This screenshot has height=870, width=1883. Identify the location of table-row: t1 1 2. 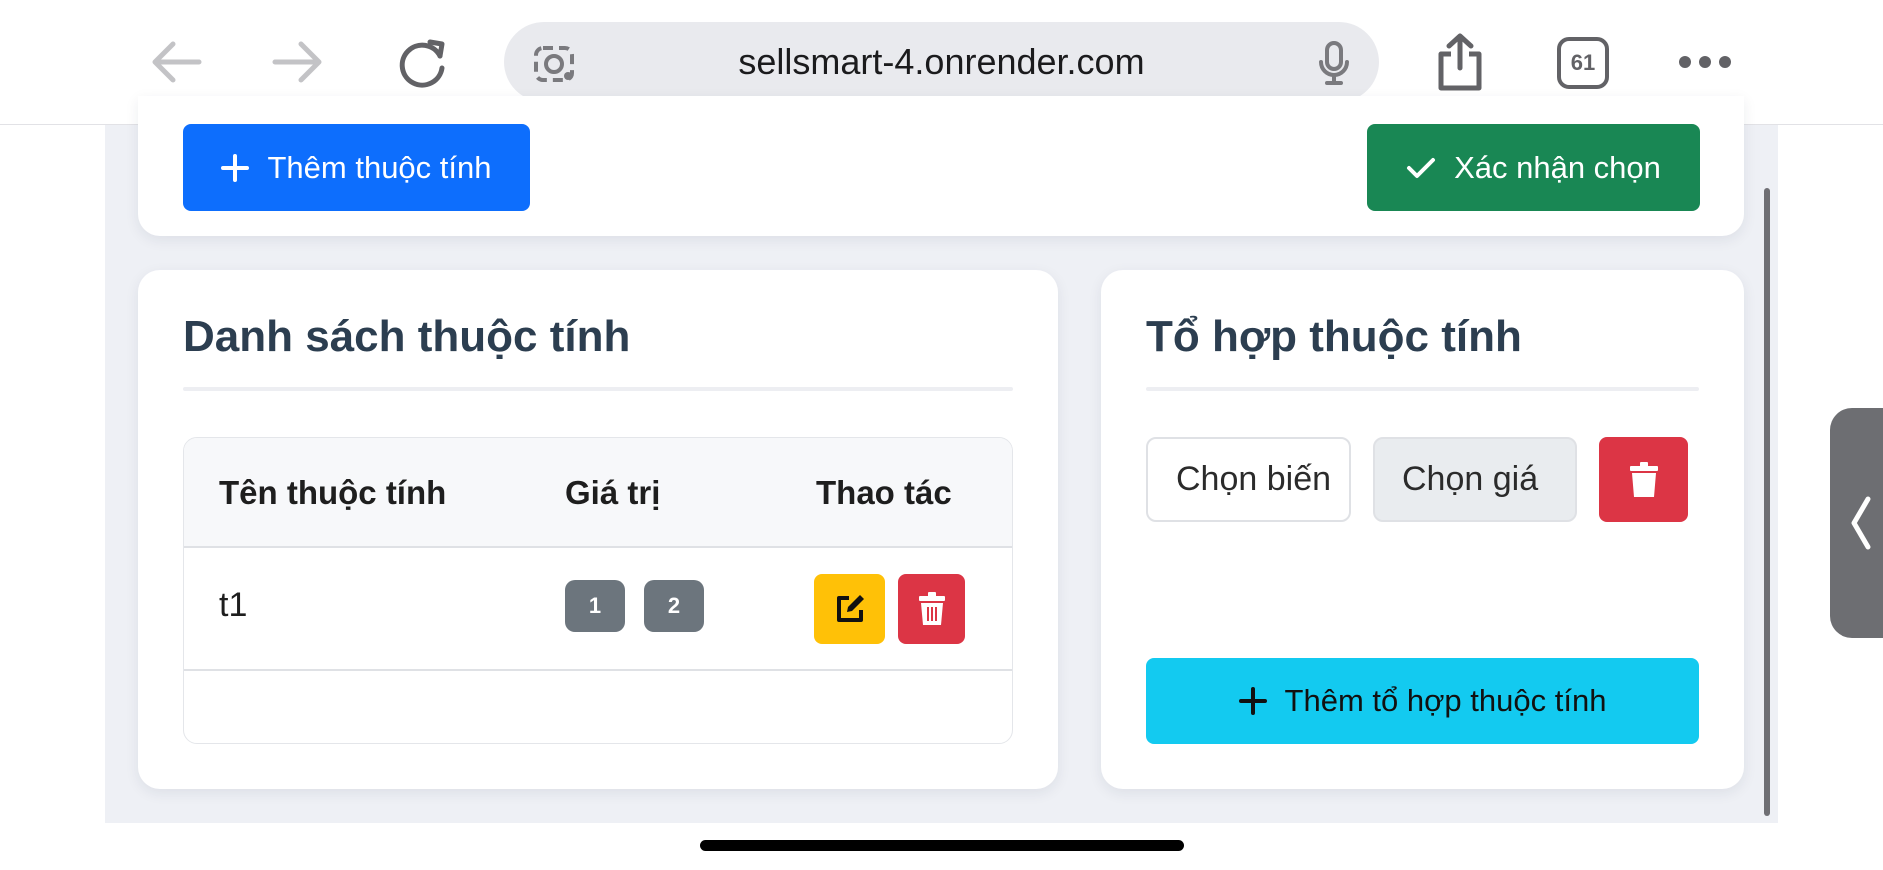
(598, 609).